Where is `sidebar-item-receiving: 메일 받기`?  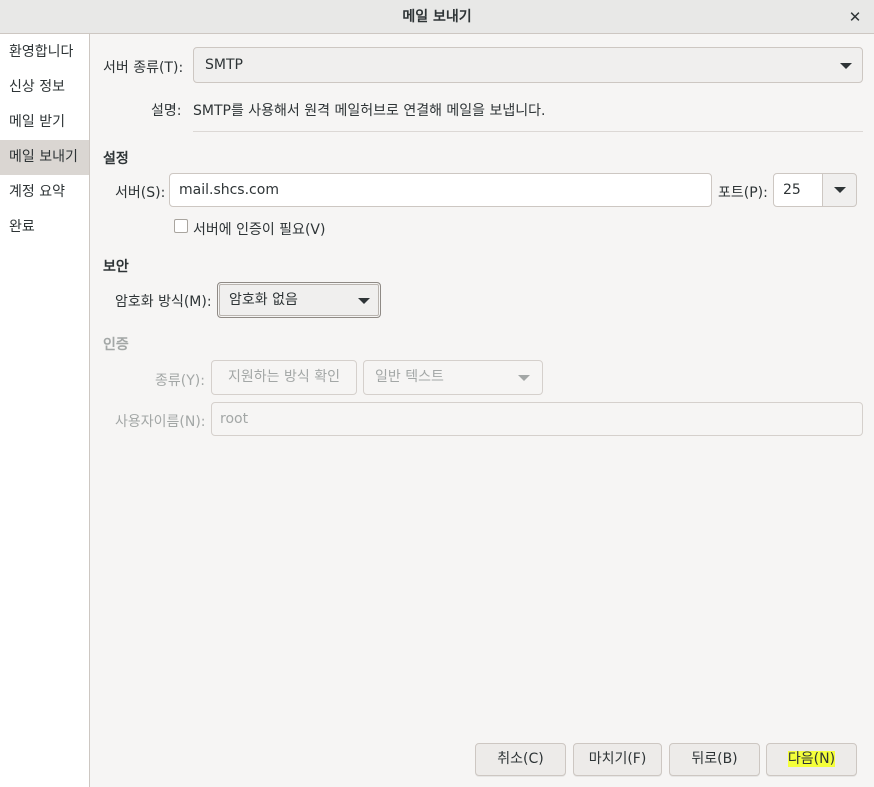 sidebar-item-receiving: 메일 받기 is located at coordinates (44, 122).